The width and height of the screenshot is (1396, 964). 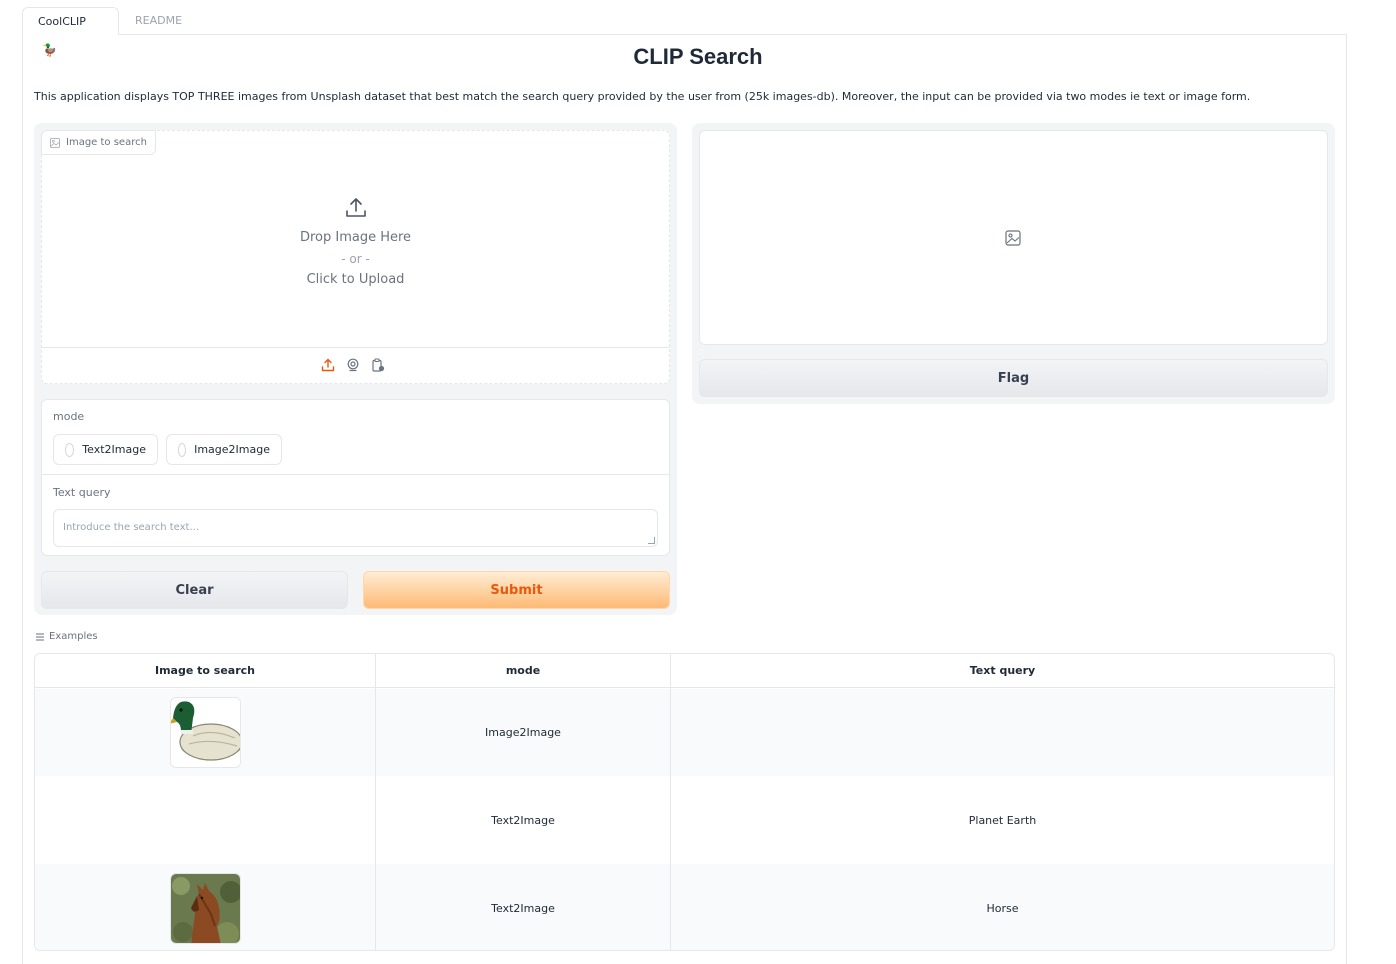 What do you see at coordinates (523, 732) in the screenshot?
I see `example-mode-cell: Image2Image` at bounding box center [523, 732].